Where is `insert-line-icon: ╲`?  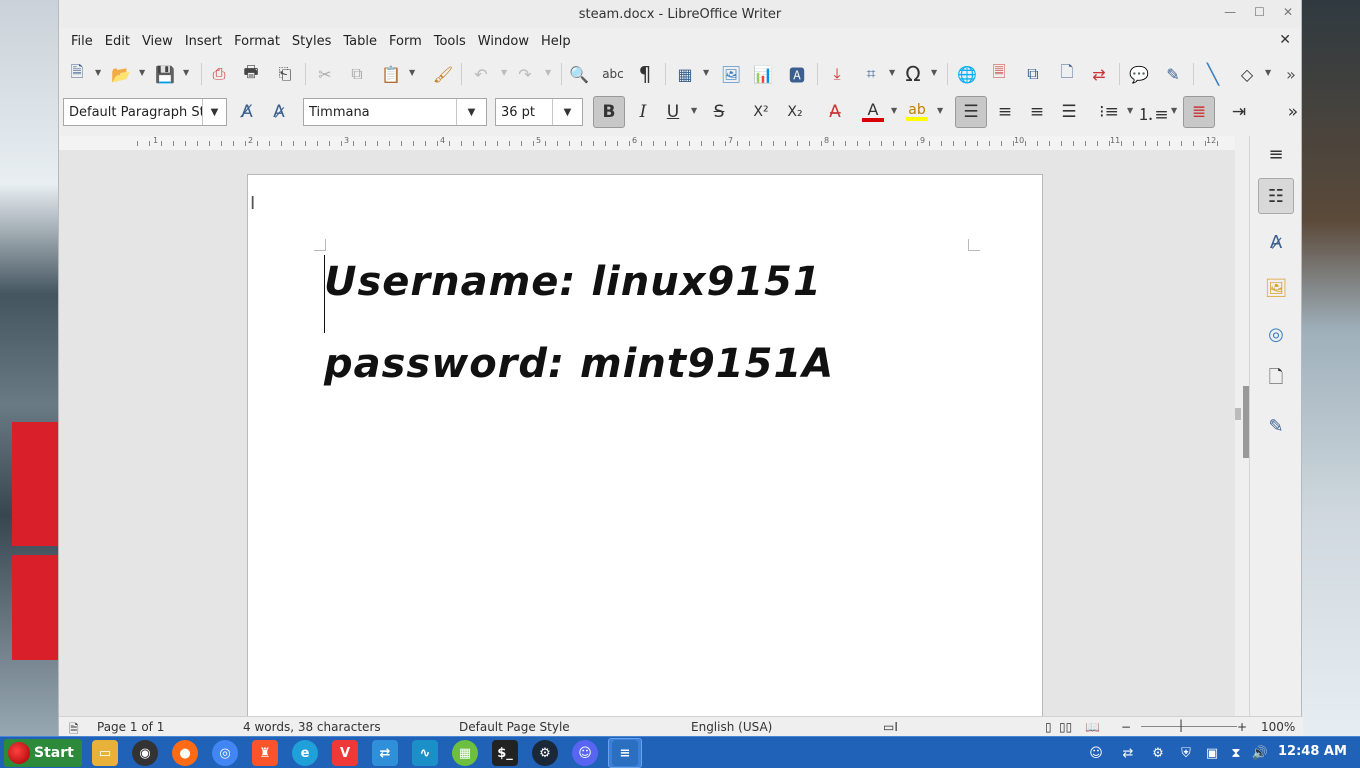 insert-line-icon: ╲ is located at coordinates (1213, 74).